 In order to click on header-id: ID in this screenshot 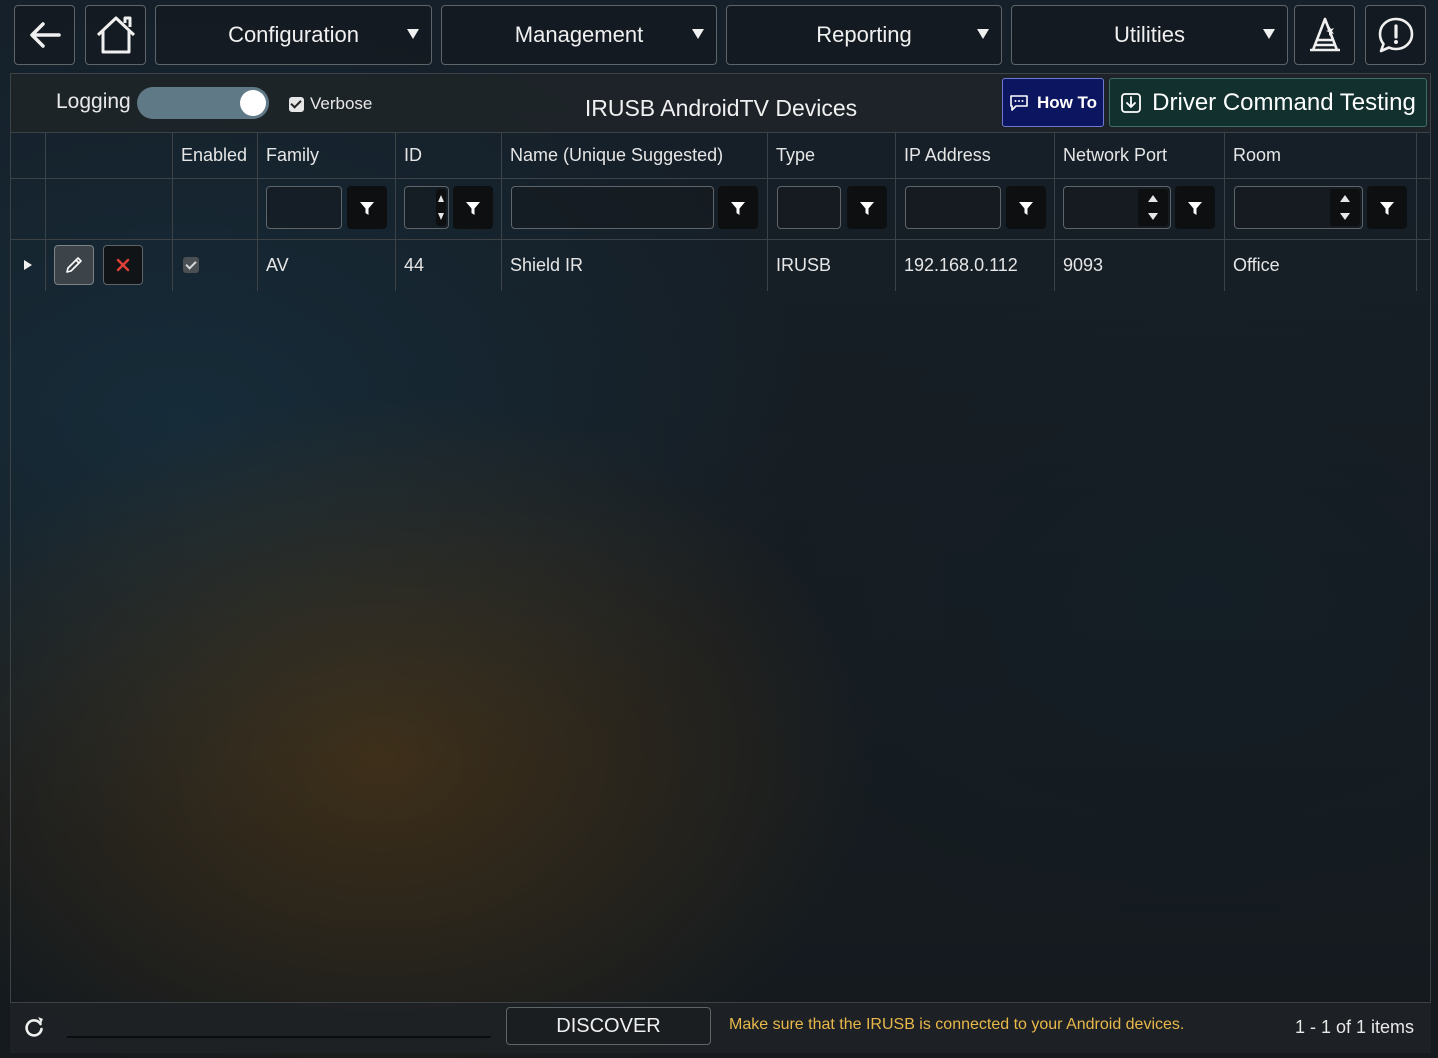, I will do `click(449, 155)`.